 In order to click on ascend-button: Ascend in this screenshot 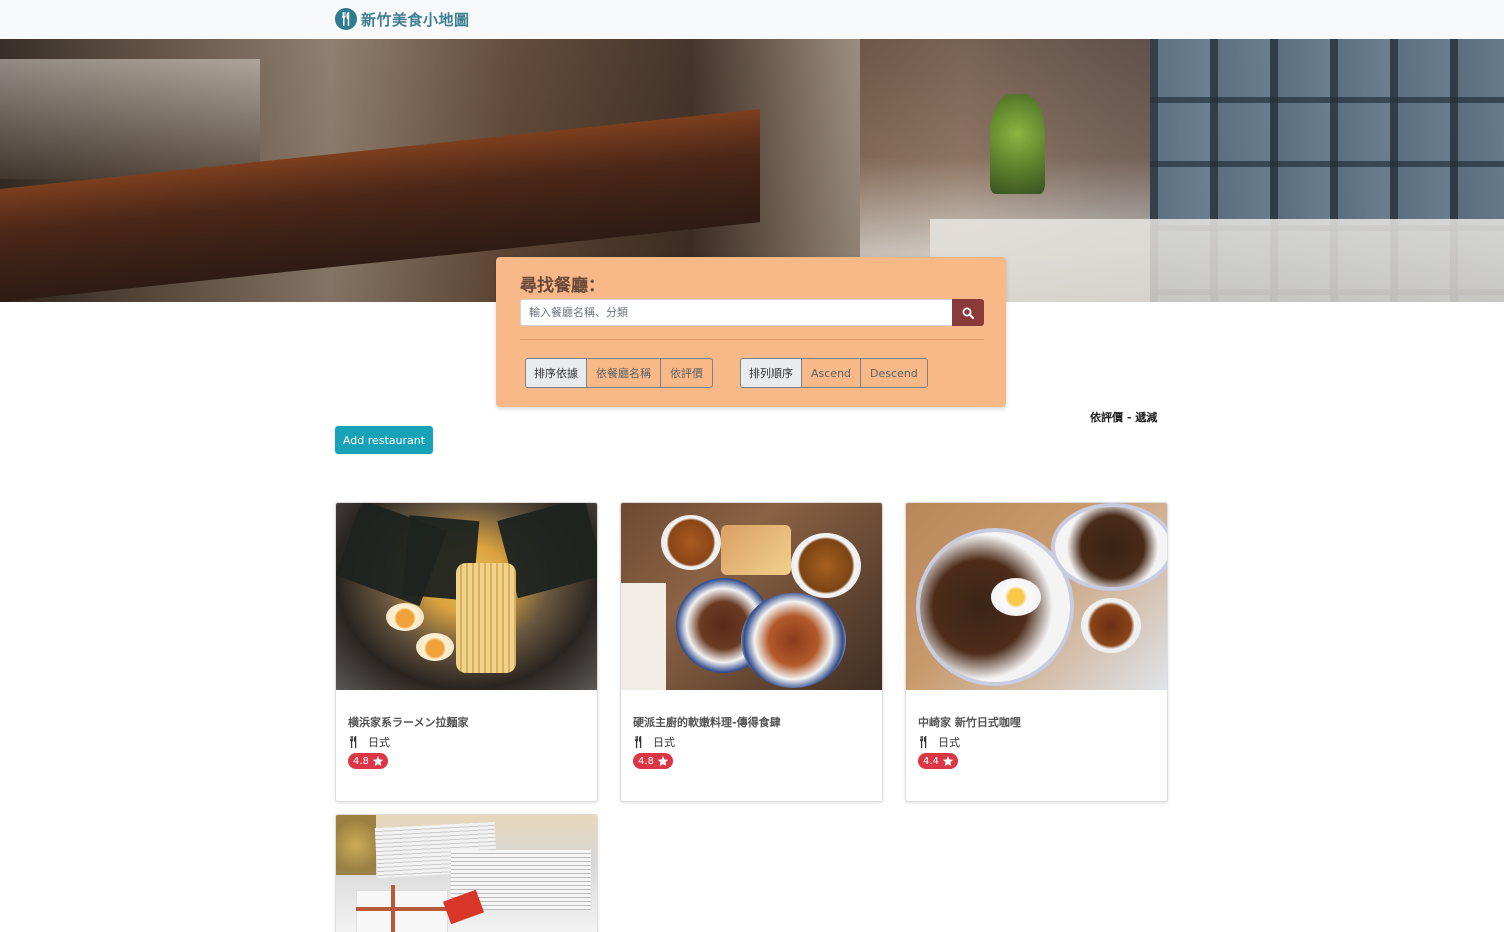, I will do `click(832, 373)`.